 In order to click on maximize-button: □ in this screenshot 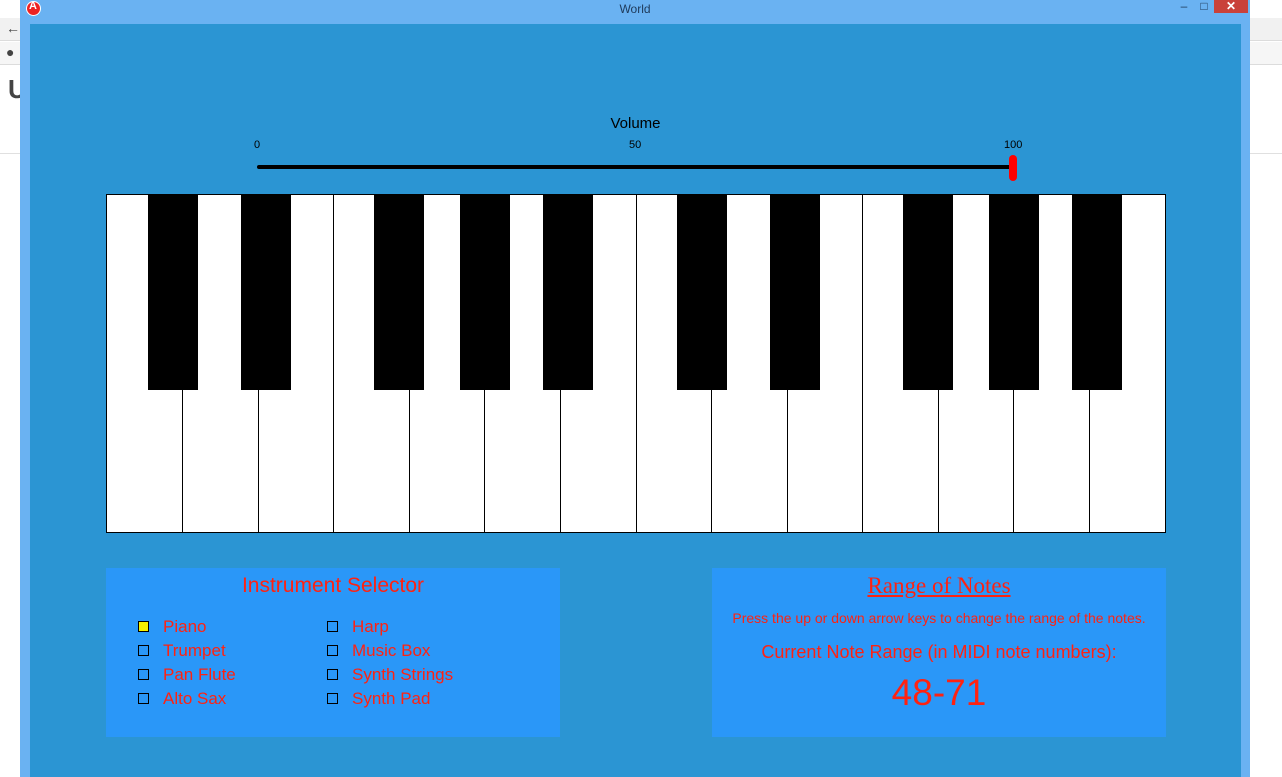, I will do `click(1204, 7)`.